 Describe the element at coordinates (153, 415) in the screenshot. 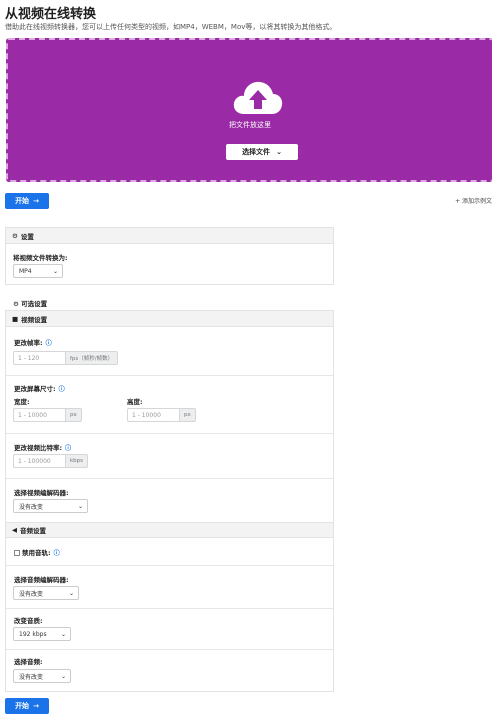

I see `height-input: 1 - 10000` at that location.